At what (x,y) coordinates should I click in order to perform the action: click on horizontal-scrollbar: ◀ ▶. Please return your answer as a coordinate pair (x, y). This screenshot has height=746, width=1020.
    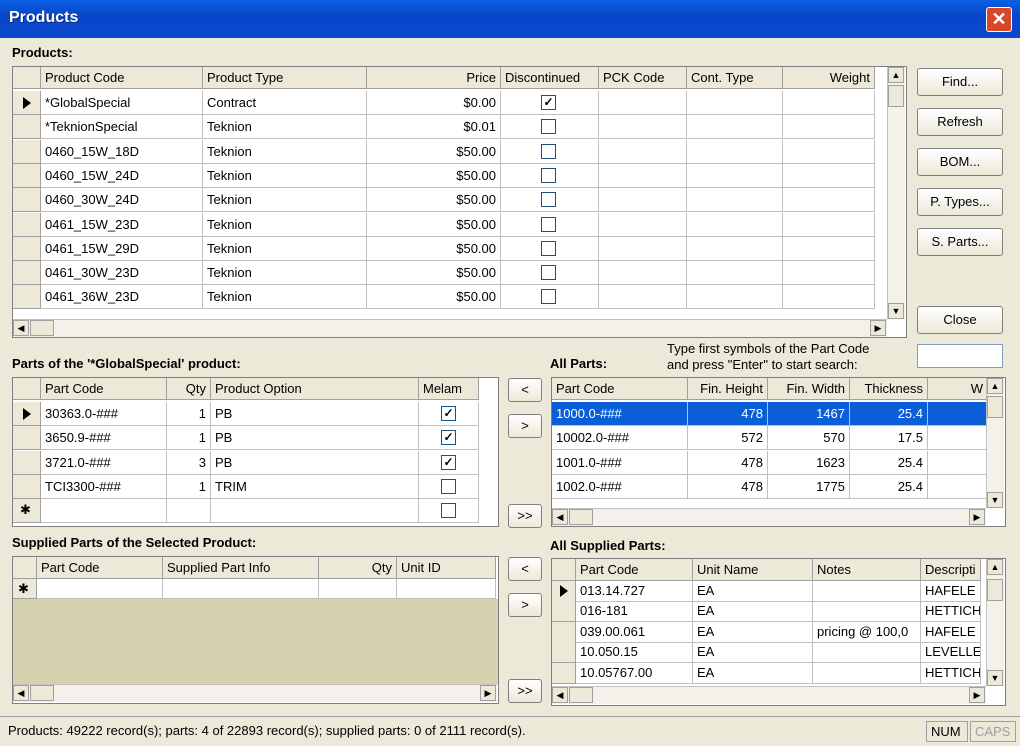
    Looking at the image, I should click on (769, 517).